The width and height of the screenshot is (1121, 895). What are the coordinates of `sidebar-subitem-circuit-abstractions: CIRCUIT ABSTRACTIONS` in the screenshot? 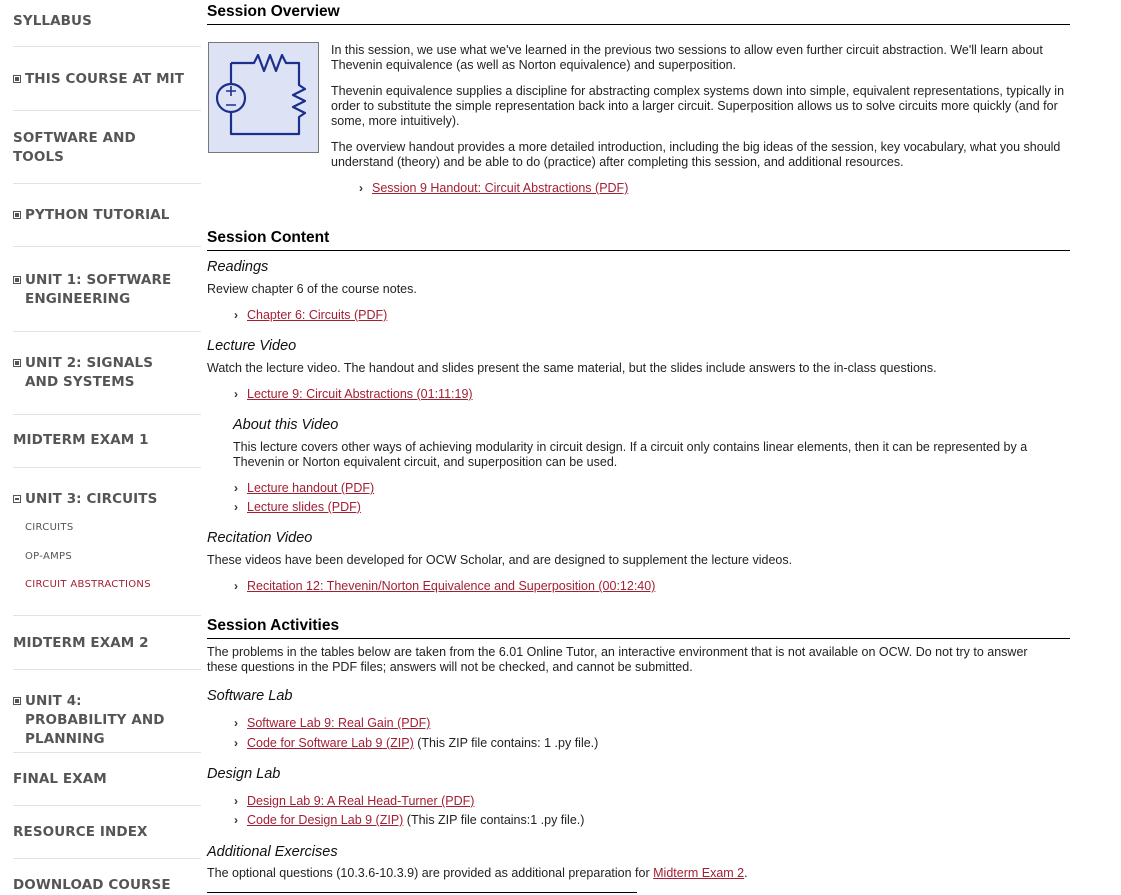 It's located at (88, 584).